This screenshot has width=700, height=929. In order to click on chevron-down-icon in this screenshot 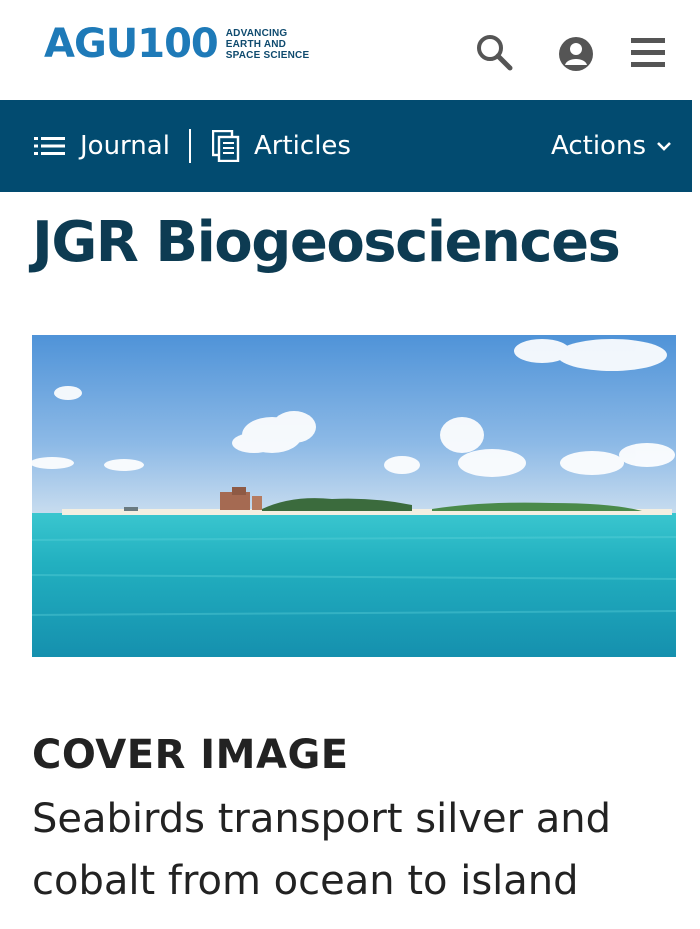, I will do `click(664, 146)`.